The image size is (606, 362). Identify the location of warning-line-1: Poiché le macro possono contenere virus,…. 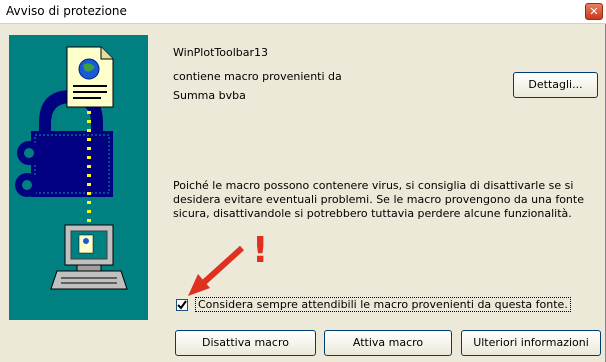
(373, 185).